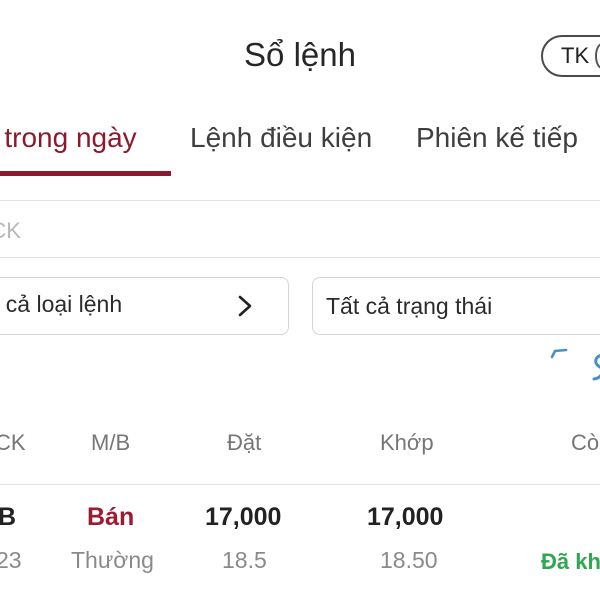 This screenshot has width=600, height=600. I want to click on order-type-filter-label: t cả loại lệnh, so click(61, 304).